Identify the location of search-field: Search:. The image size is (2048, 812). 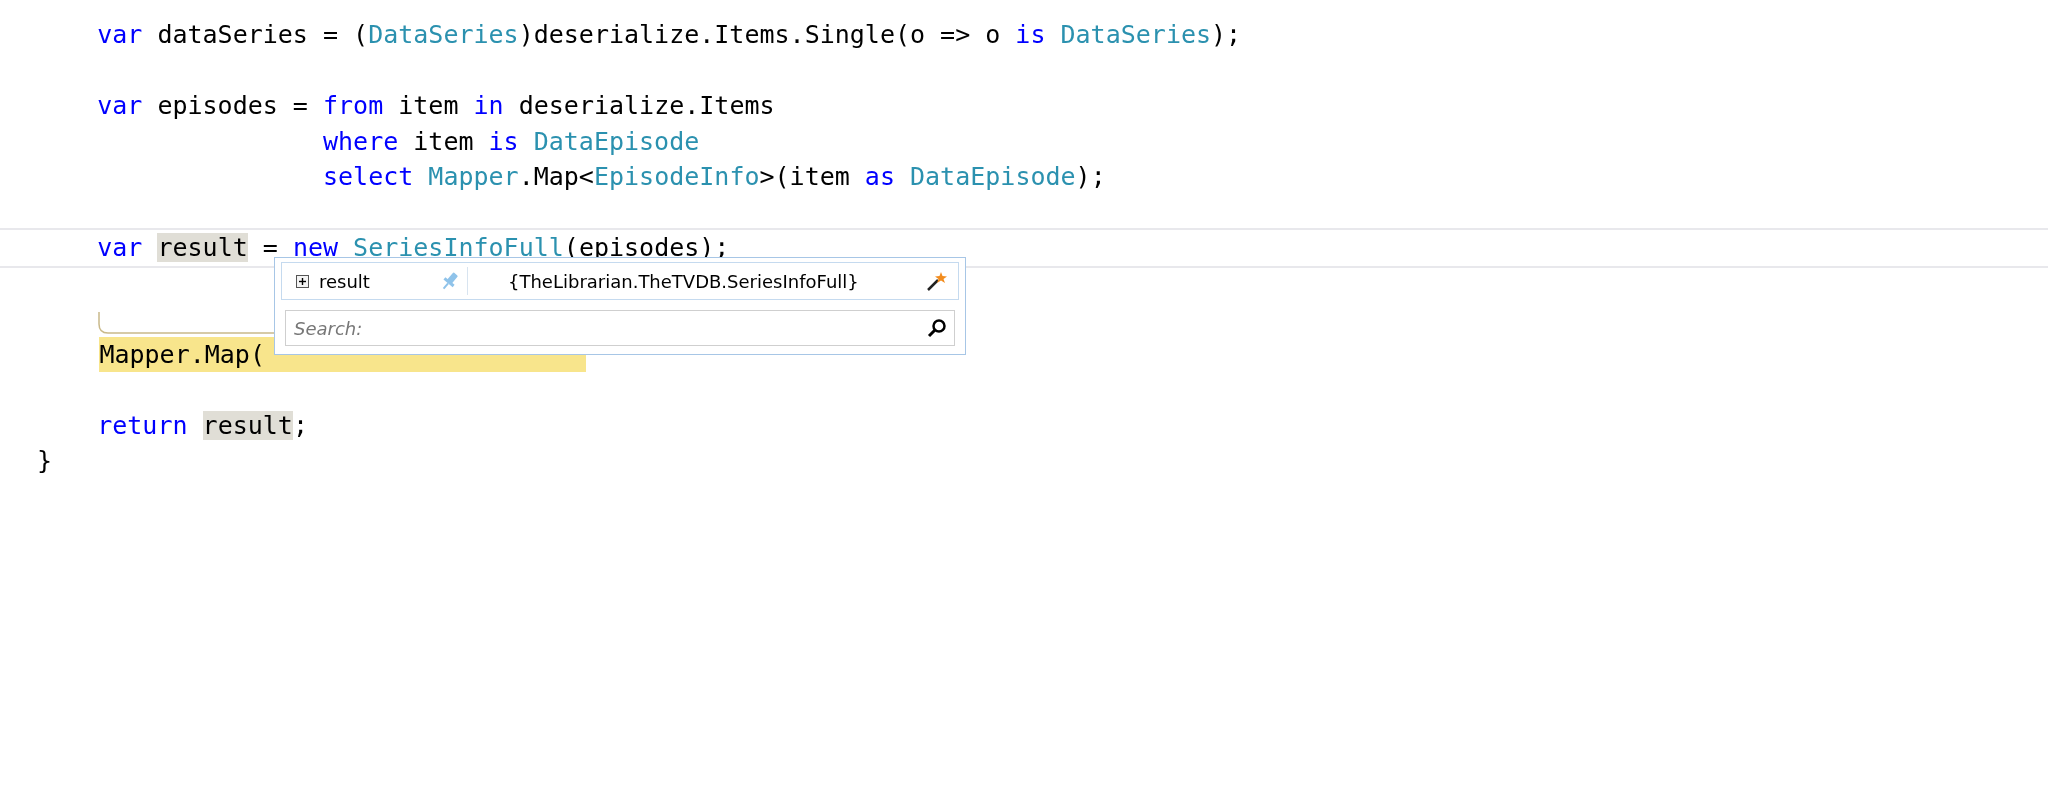
(620, 328).